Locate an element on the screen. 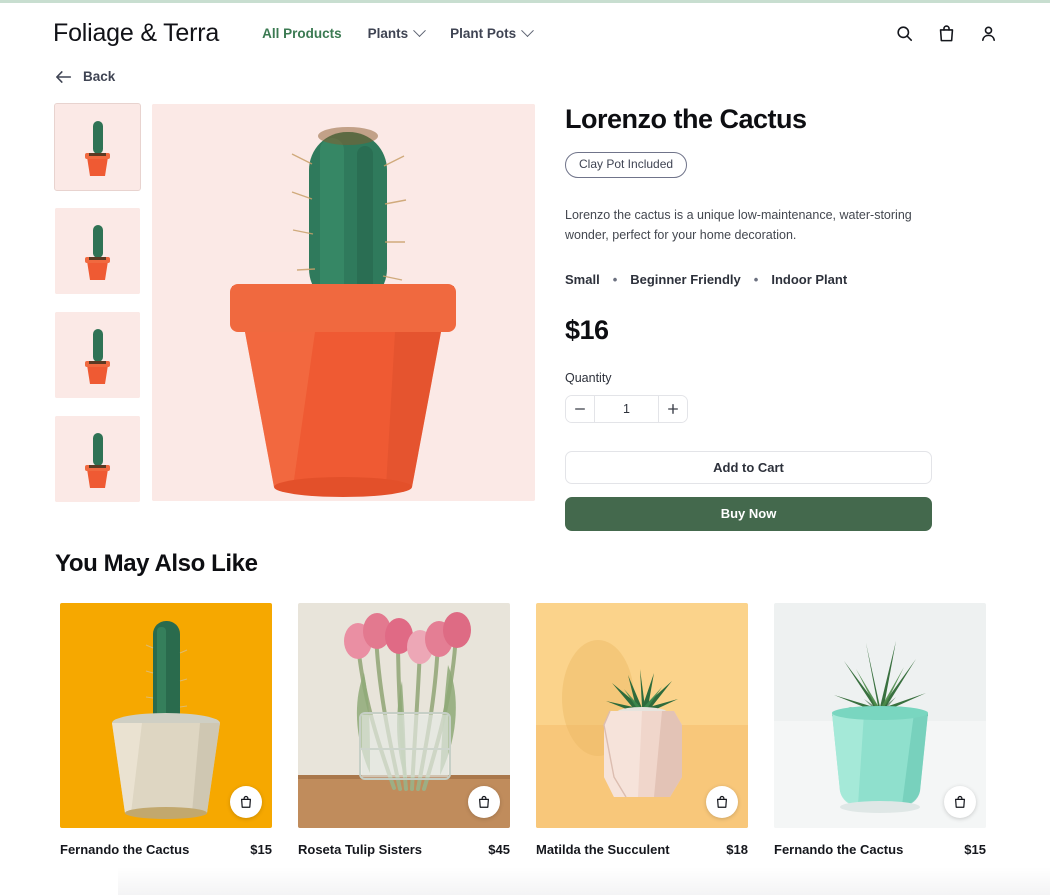  attribute-placement: Indoor Plant is located at coordinates (809, 279).